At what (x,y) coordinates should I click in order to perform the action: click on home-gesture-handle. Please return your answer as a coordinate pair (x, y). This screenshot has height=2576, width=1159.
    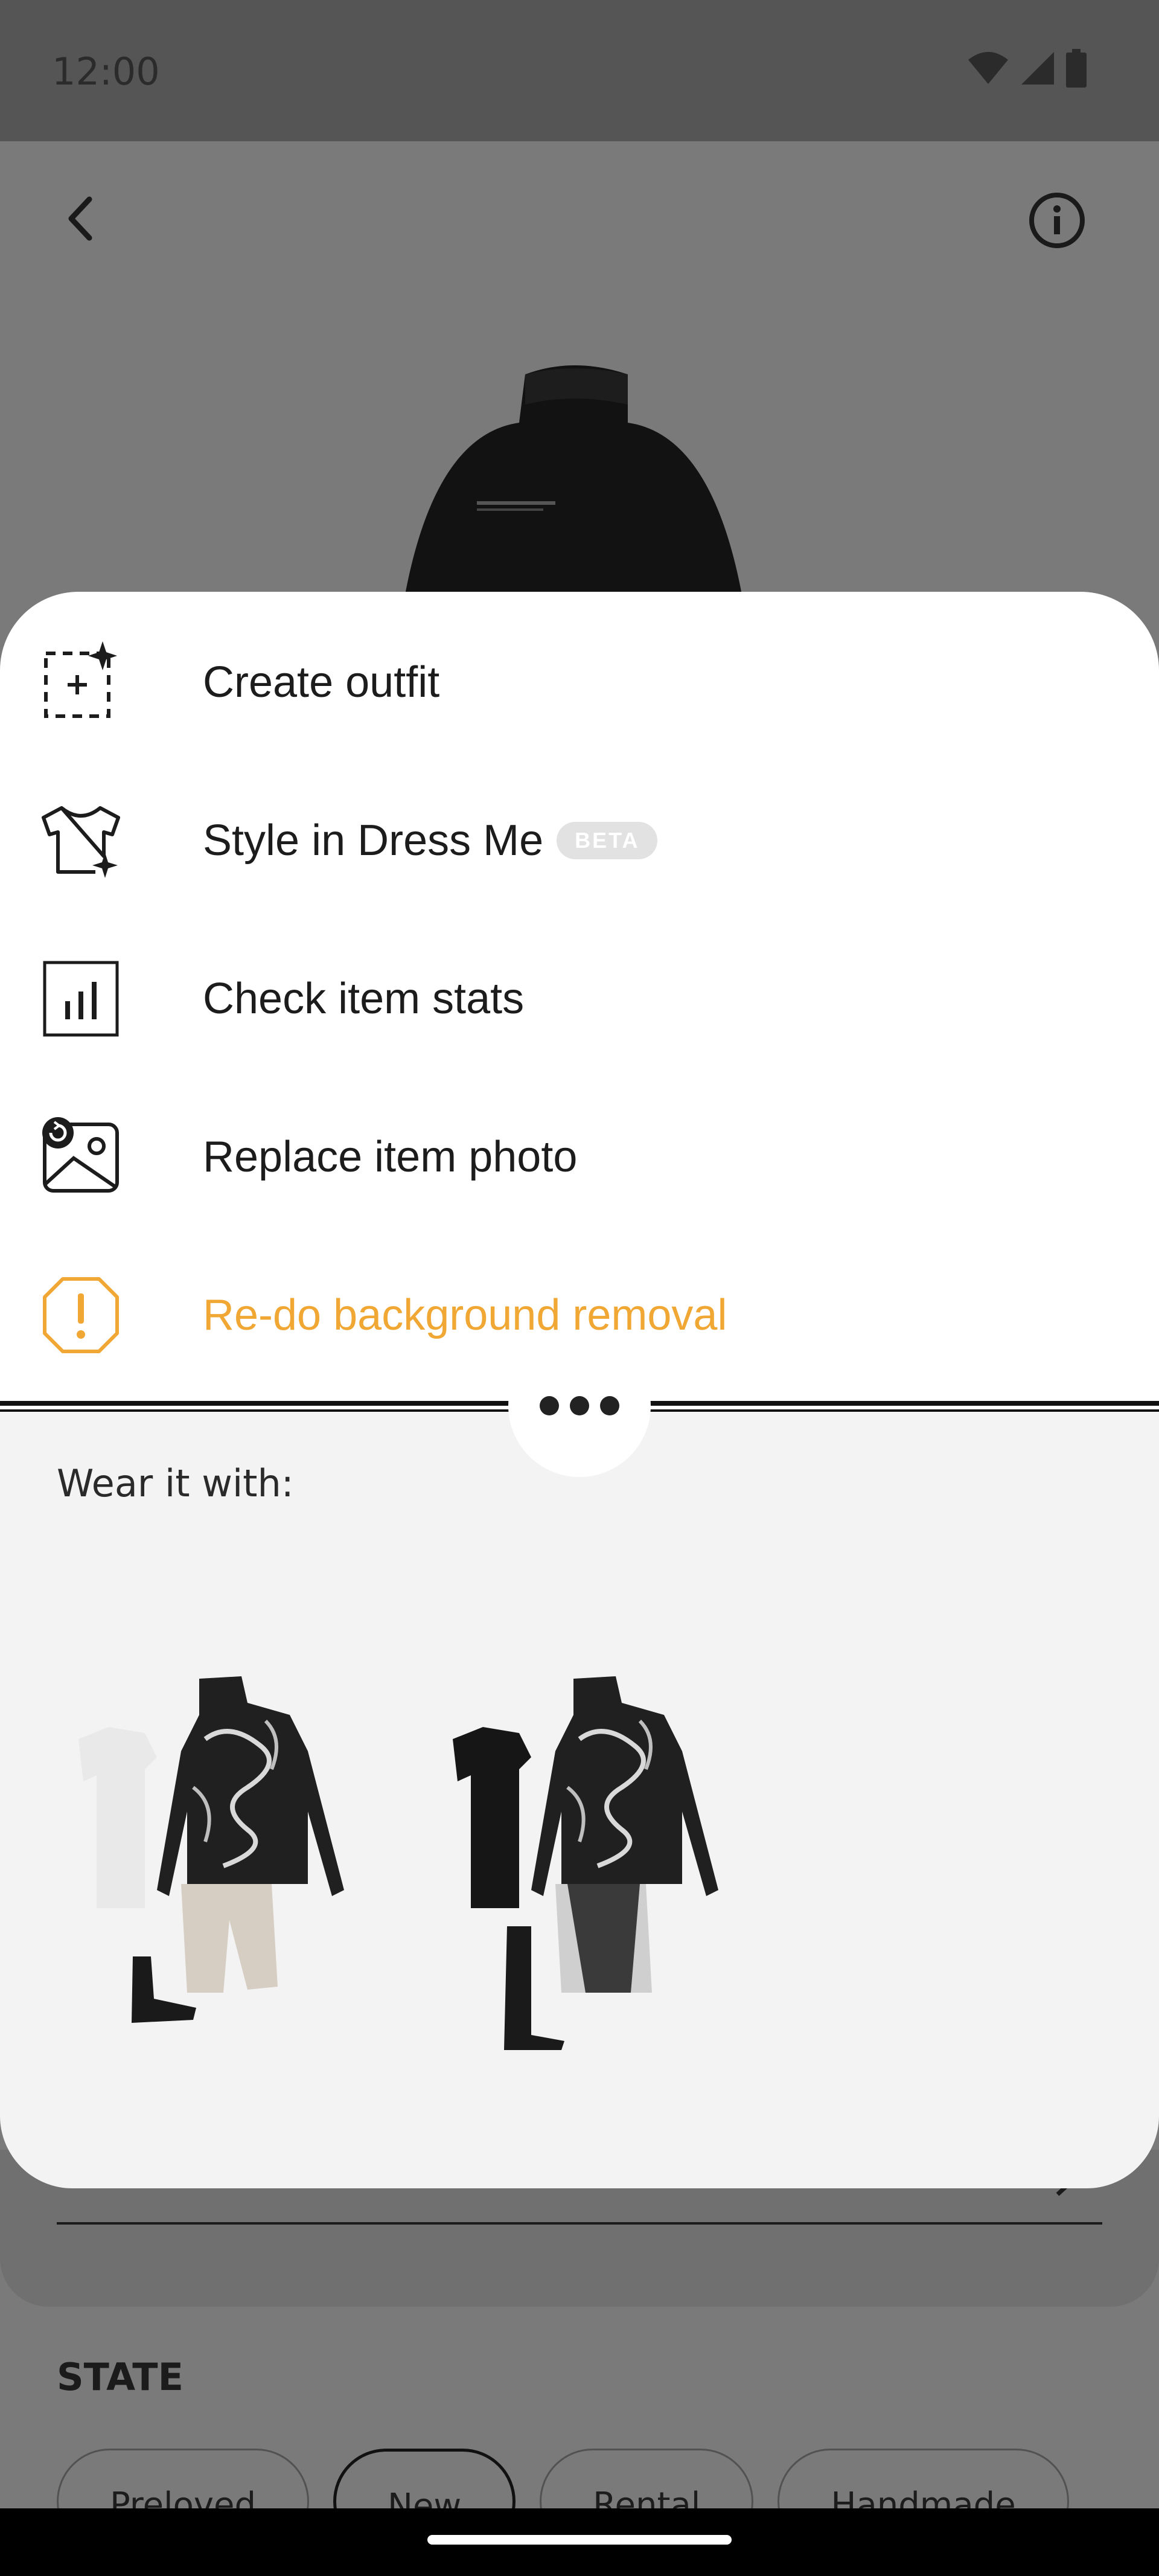
    Looking at the image, I should click on (579, 2540).